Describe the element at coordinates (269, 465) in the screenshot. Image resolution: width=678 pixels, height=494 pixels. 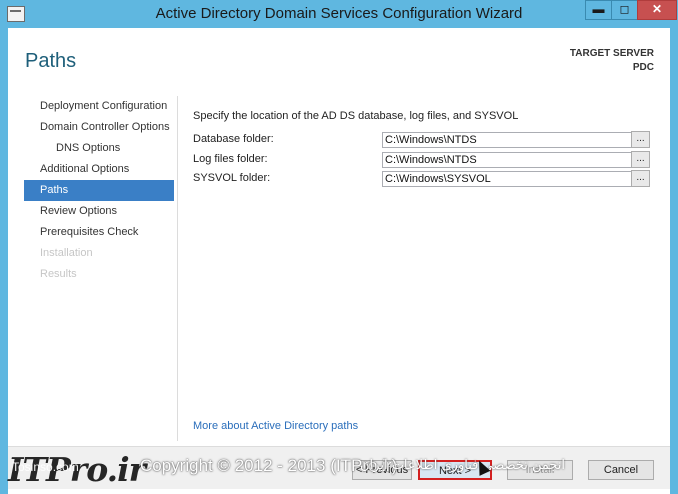
I see `copyright-watermark: Copyright © 2012 - 2013 (ITPro.ir)` at that location.